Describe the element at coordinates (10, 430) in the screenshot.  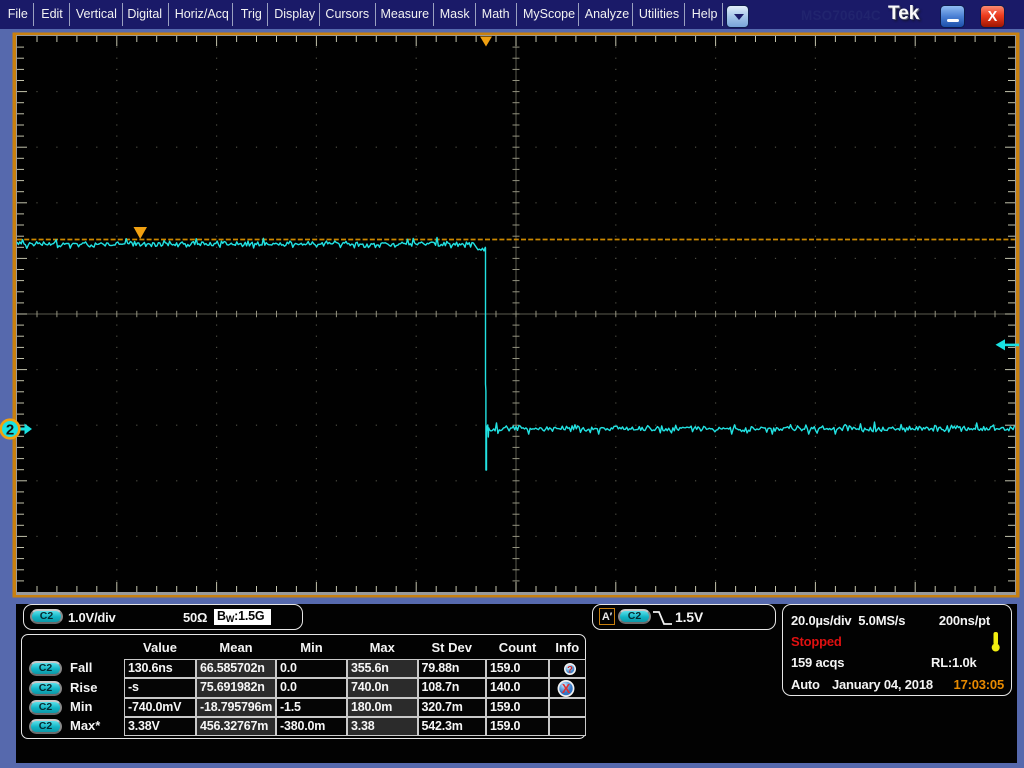
I see `svg-text: 2` at that location.